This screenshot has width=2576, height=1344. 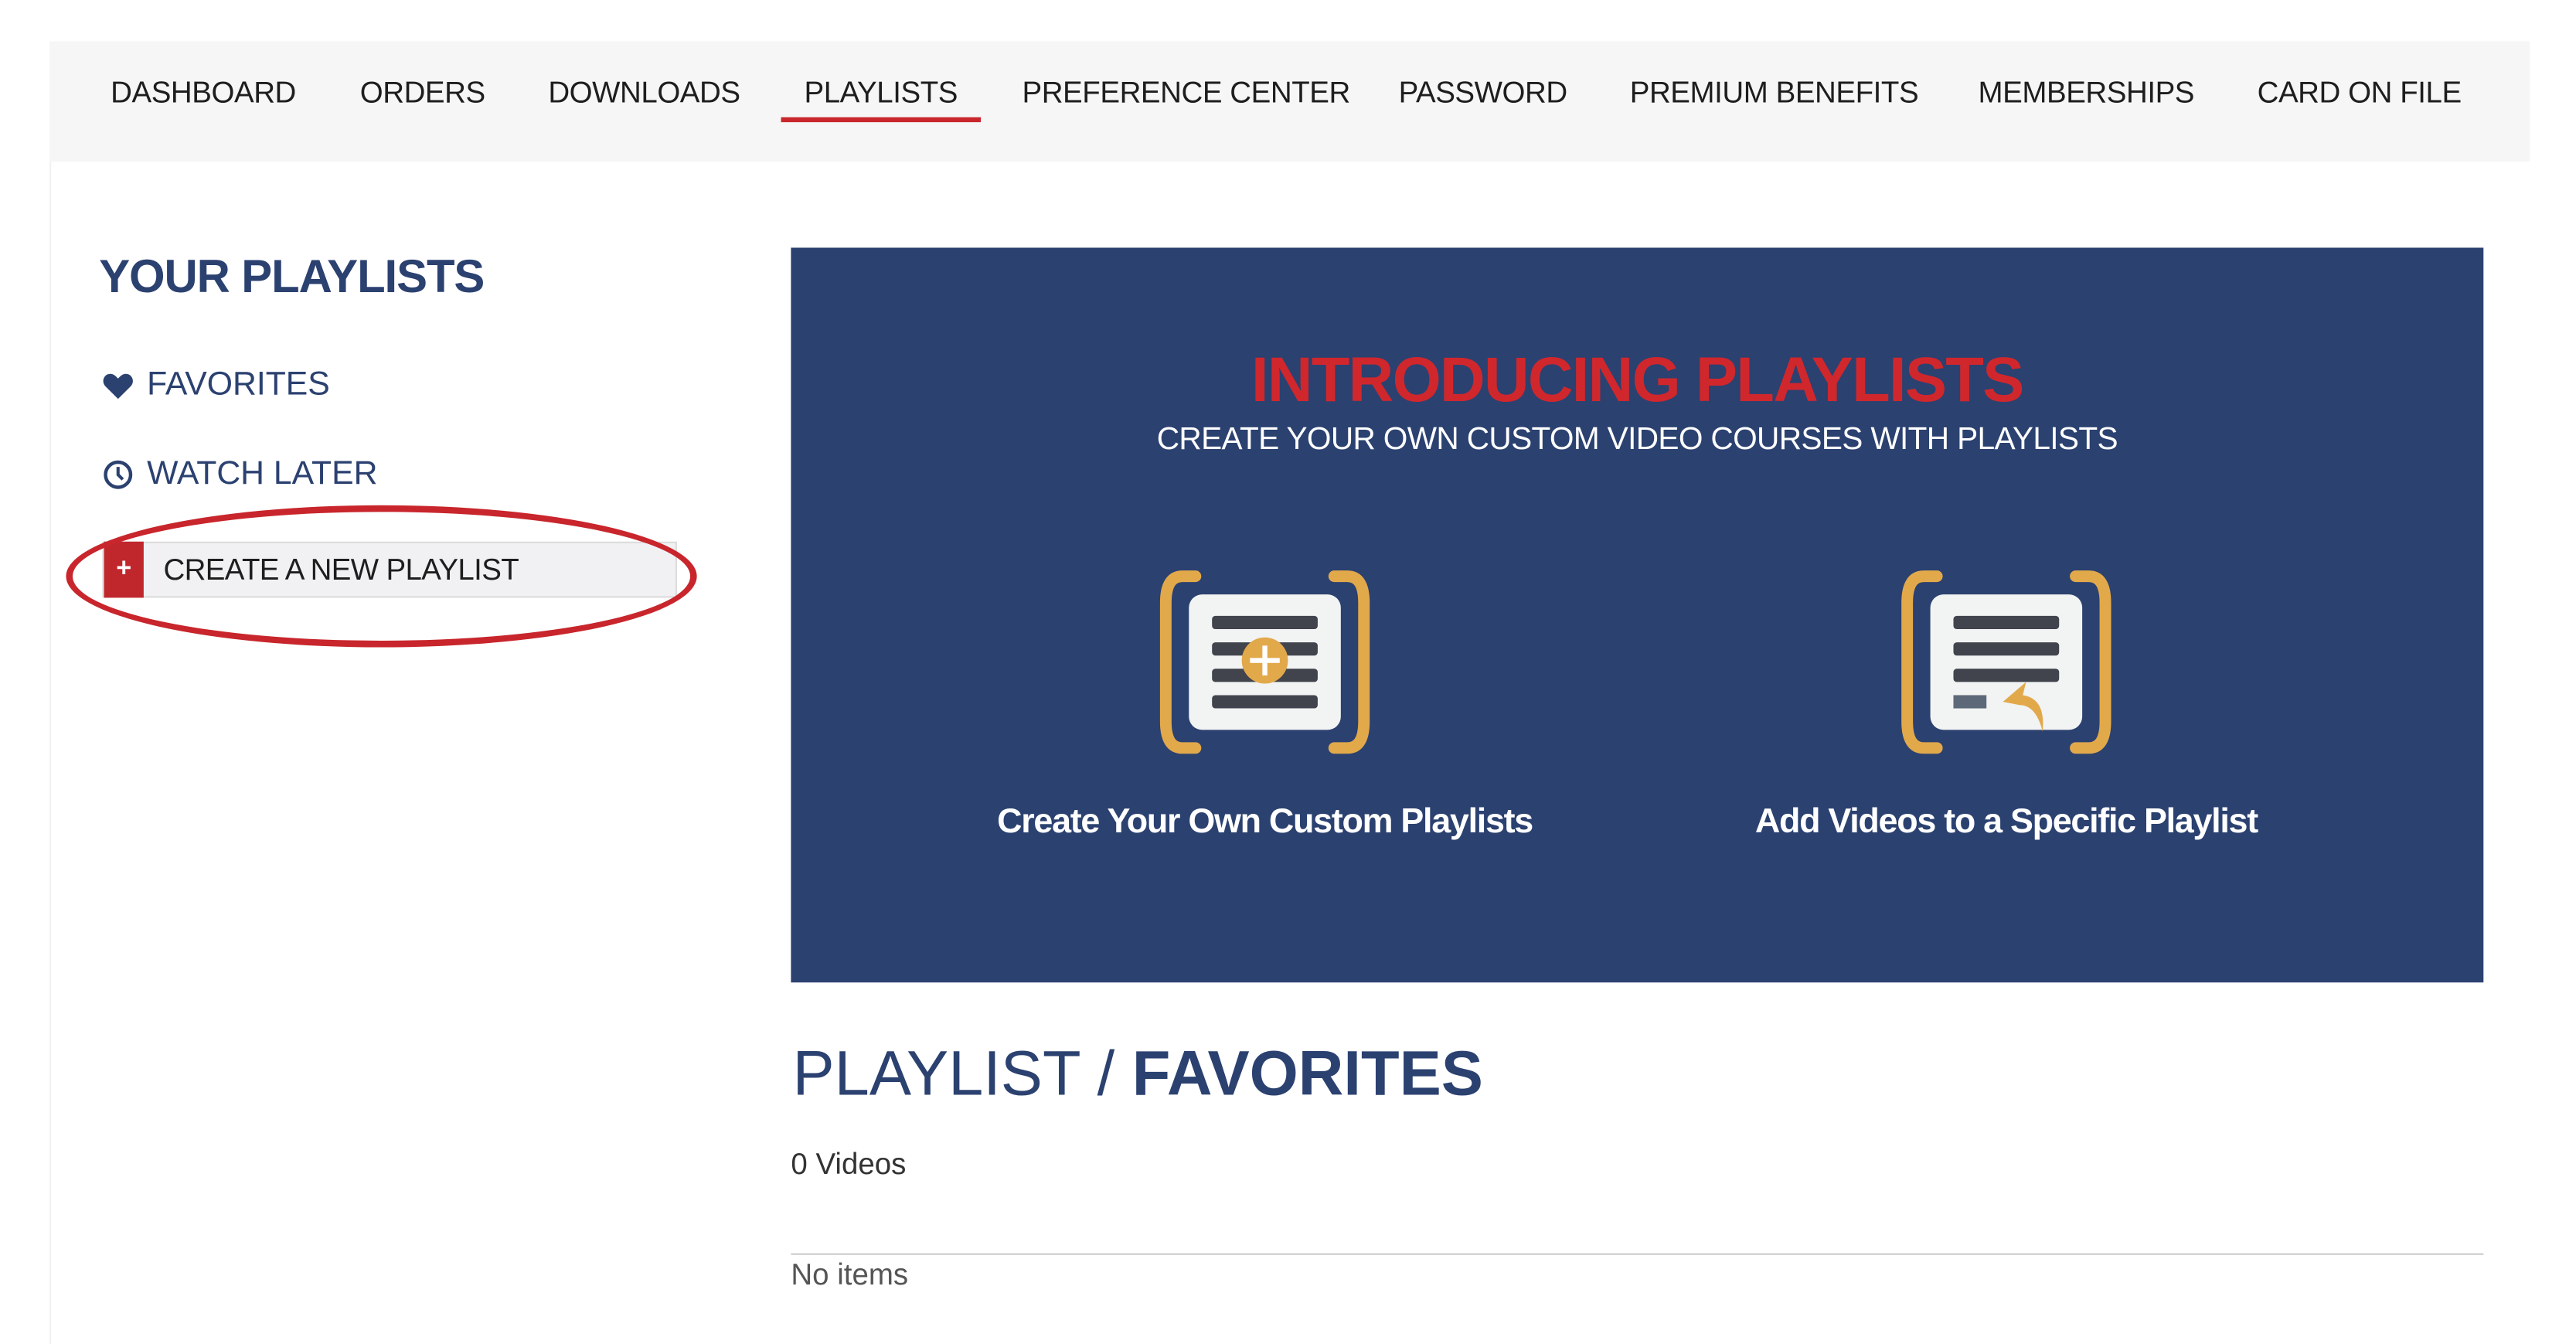 What do you see at coordinates (381, 576) in the screenshot?
I see `highlight-circle` at bounding box center [381, 576].